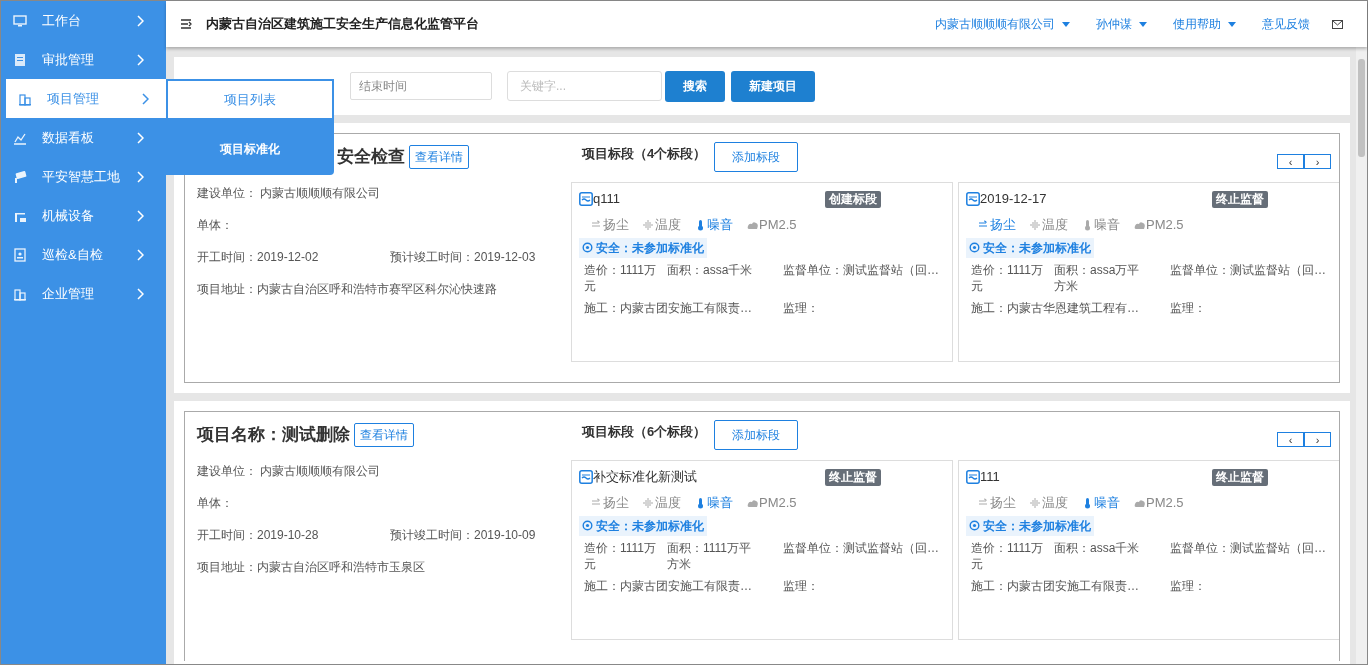 This screenshot has width=1368, height=665. I want to click on segments-heading: 项目标段（6个标段）, so click(644, 432).